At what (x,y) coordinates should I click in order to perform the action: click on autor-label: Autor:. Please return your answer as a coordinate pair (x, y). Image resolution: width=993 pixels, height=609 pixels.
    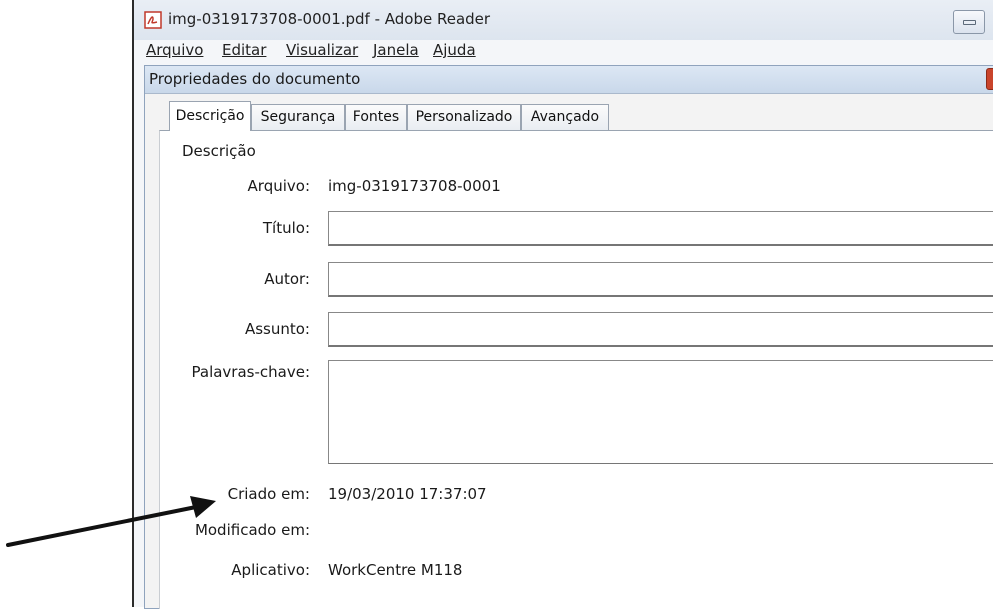
    Looking at the image, I should click on (287, 279).